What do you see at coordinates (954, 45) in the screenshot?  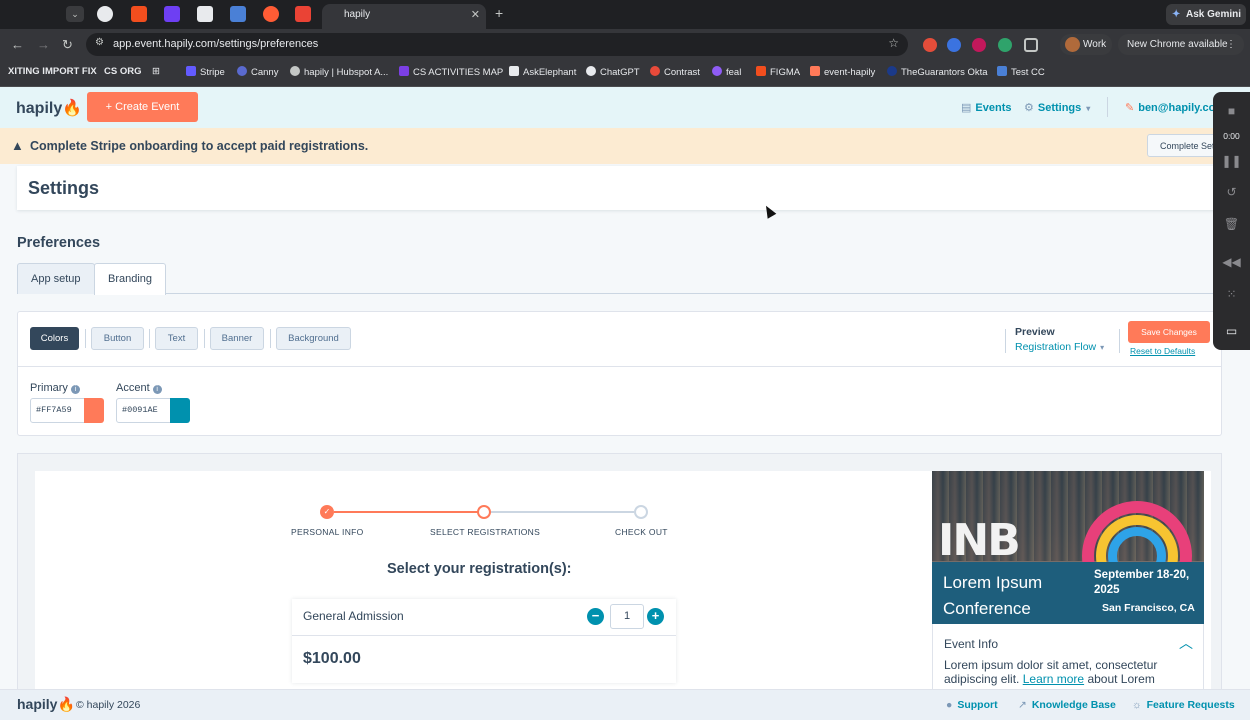 I see `extension-blue-icon` at bounding box center [954, 45].